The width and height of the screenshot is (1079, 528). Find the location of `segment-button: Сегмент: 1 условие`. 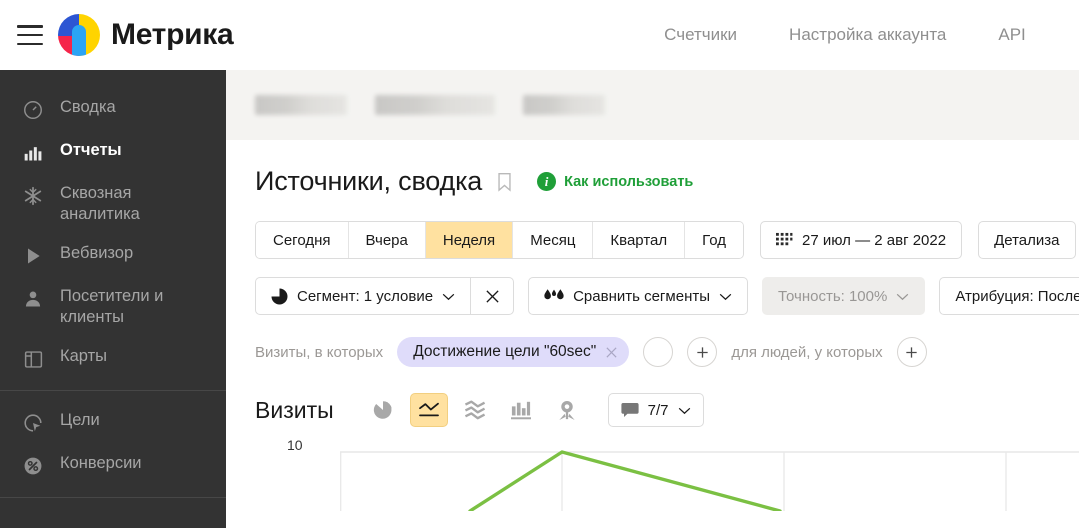

segment-button: Сегмент: 1 условие is located at coordinates (363, 296).